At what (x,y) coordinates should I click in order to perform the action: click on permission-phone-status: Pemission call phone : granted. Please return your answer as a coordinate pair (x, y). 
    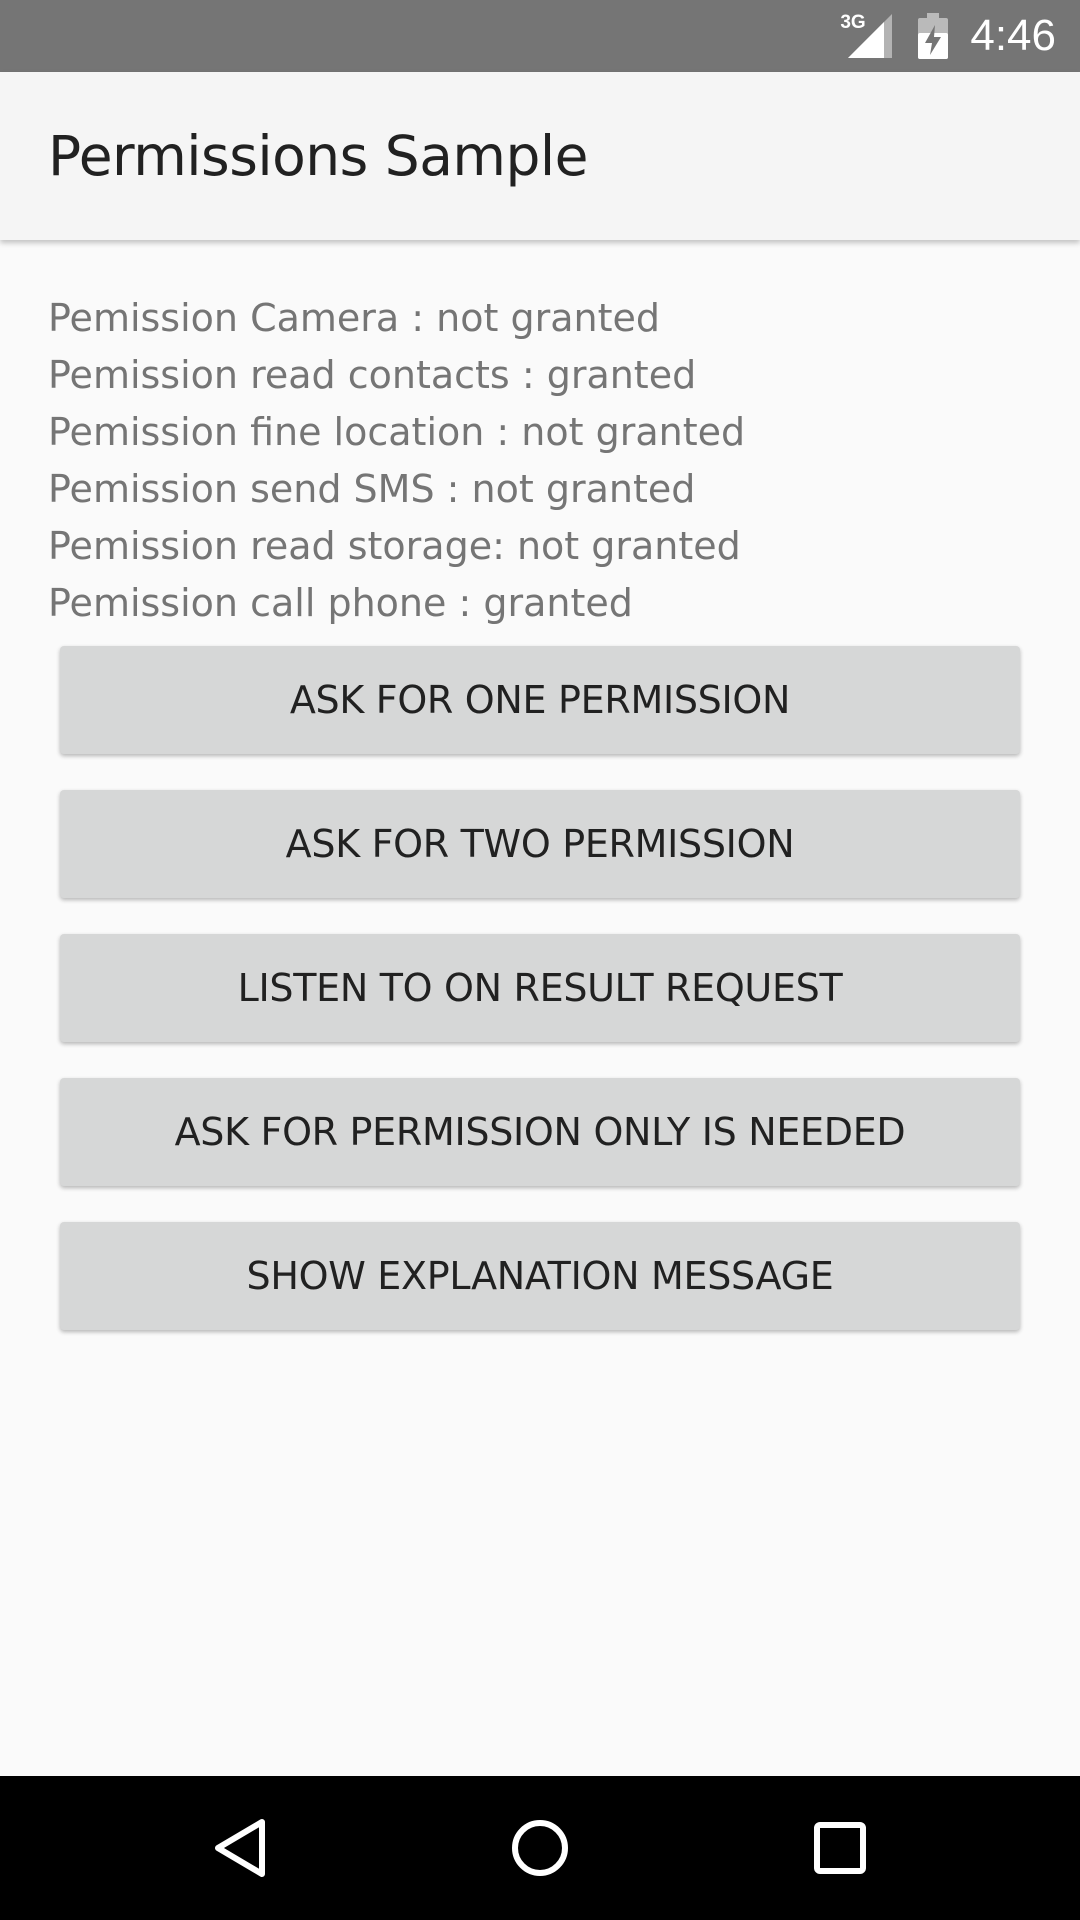
    Looking at the image, I should click on (340, 603).